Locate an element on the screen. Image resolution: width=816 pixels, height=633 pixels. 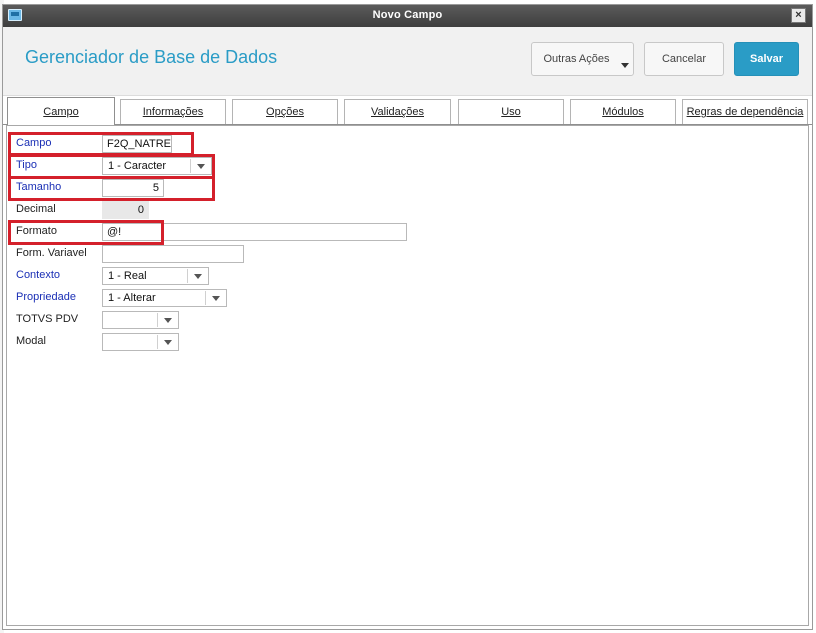
window-title: Novo Campo is located at coordinates (407, 15).